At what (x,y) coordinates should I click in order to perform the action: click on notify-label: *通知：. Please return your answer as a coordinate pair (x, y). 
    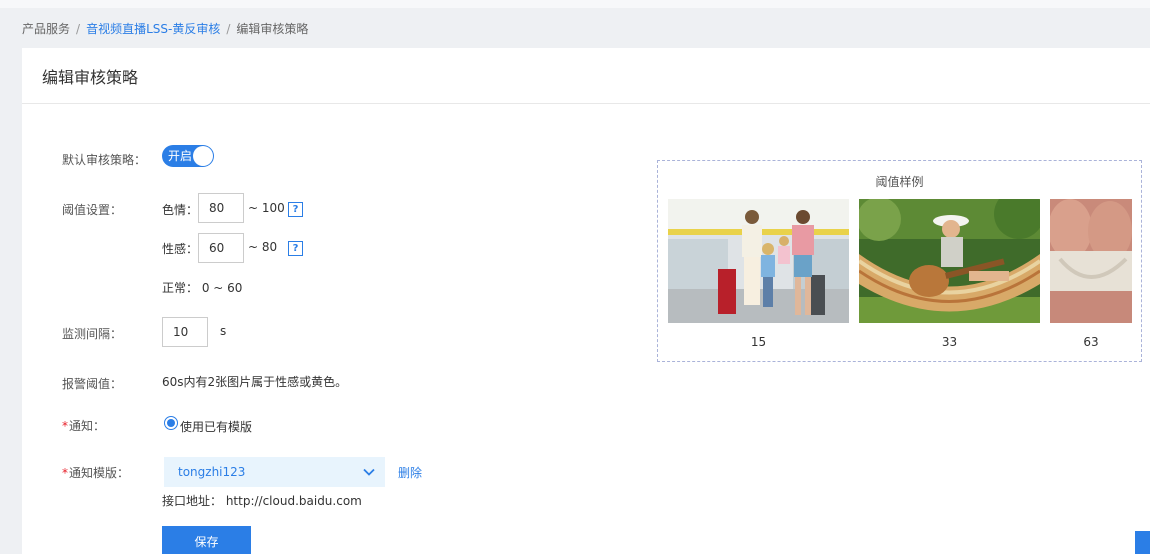
    Looking at the image, I should click on (83, 425).